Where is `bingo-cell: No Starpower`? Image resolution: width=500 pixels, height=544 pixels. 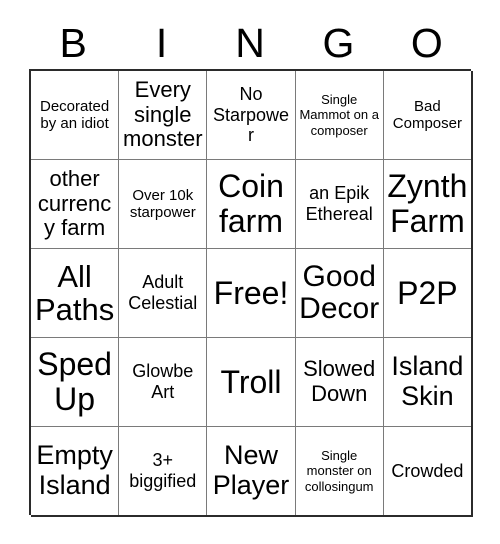
bingo-cell: No Starpower is located at coordinates (251, 115).